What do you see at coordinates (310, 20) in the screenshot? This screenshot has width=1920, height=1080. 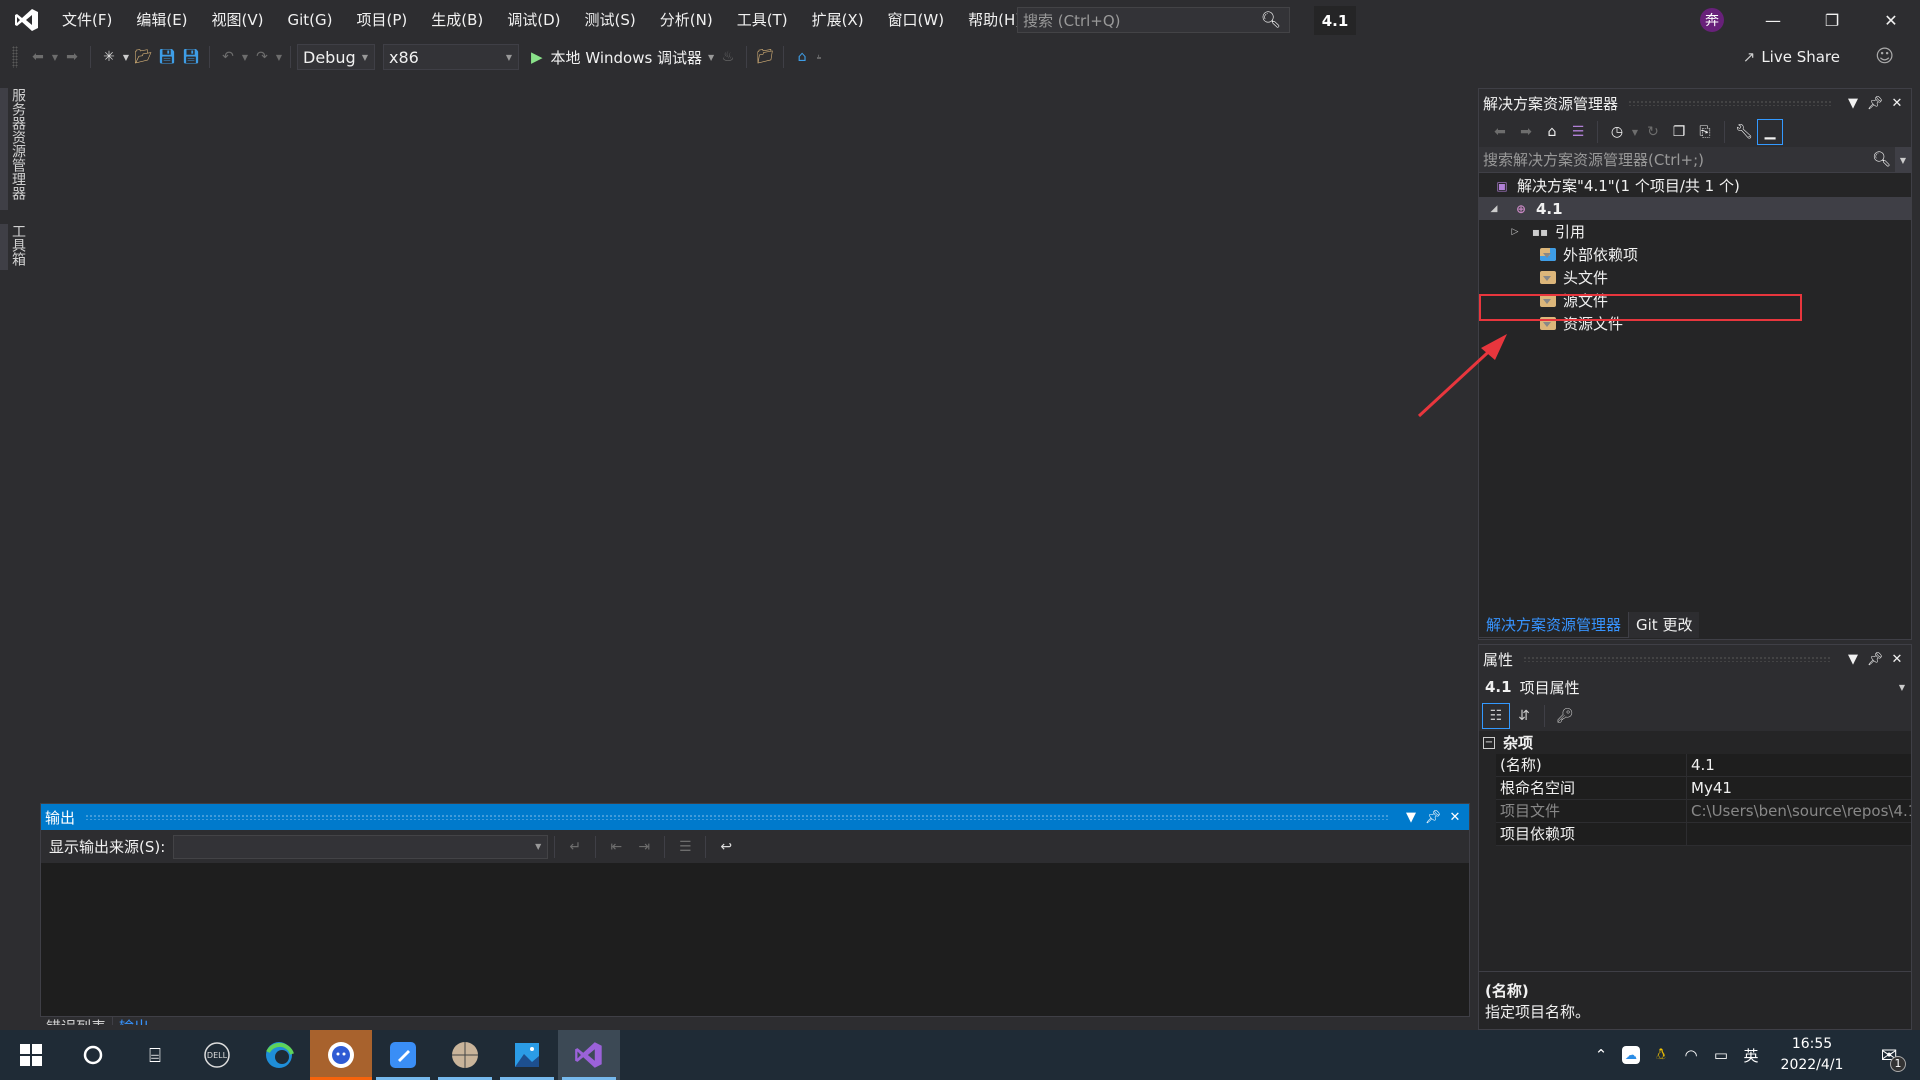 I see `menu-git: Git(G)` at bounding box center [310, 20].